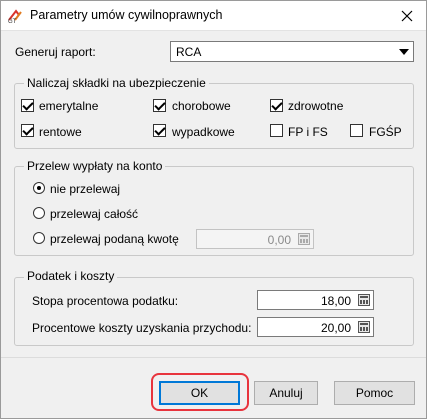  What do you see at coordinates (356, 130) in the screenshot?
I see `checkbox-fgsp` at bounding box center [356, 130].